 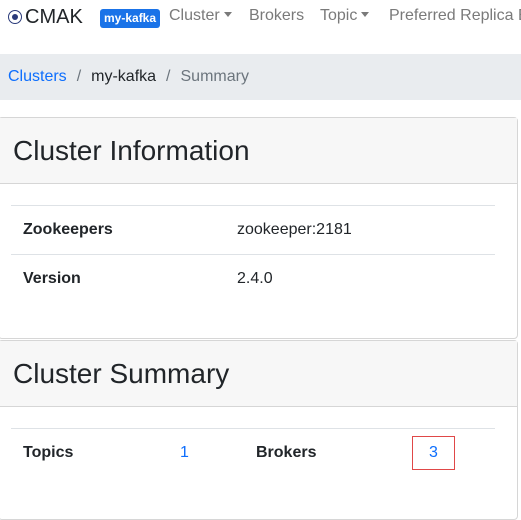 I want to click on brokers-count-link: 3, so click(x=433, y=452).